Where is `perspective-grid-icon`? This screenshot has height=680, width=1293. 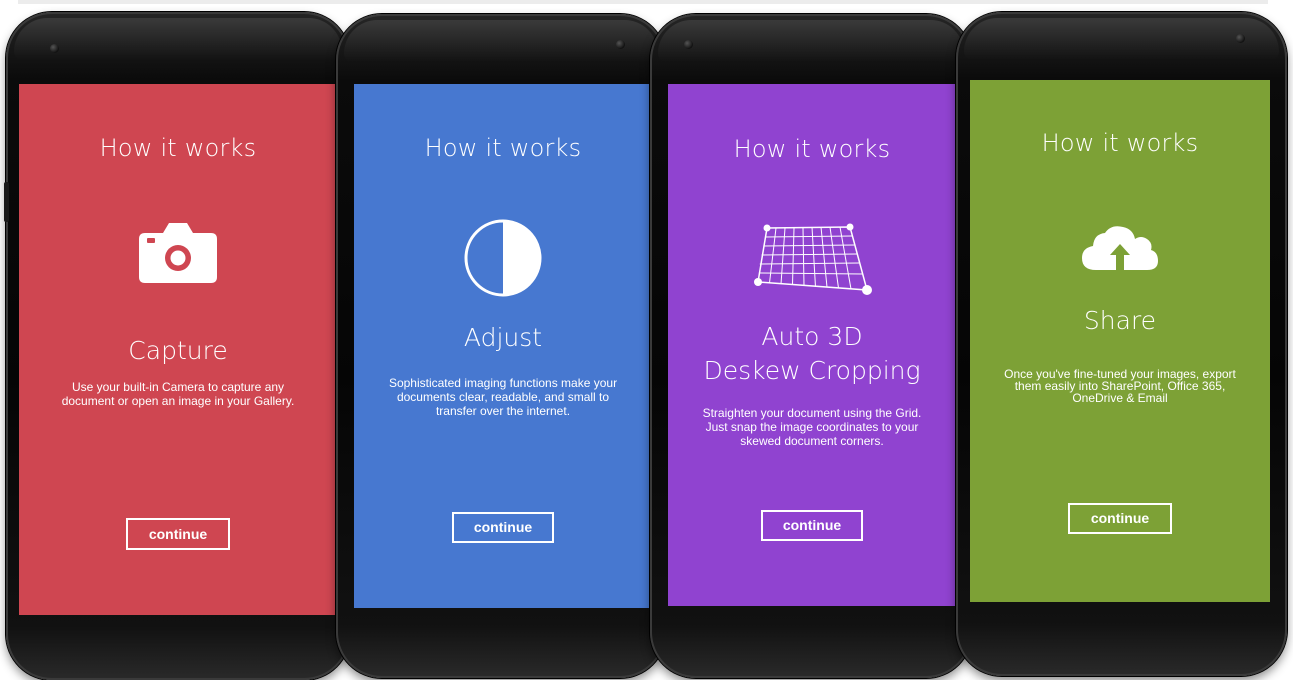 perspective-grid-icon is located at coordinates (812, 260).